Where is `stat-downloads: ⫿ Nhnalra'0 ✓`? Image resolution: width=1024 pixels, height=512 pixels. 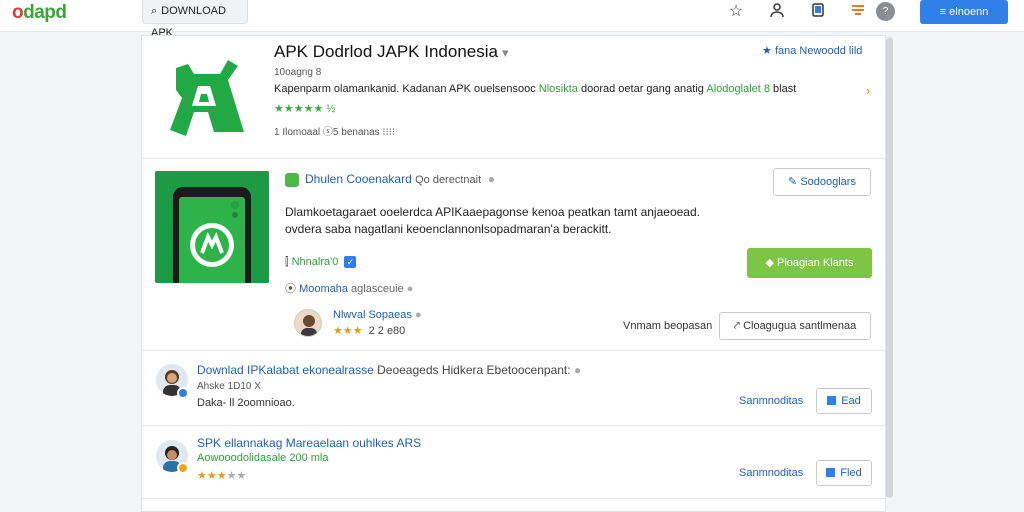 stat-downloads: ⫿ Nhnalra'0 ✓ is located at coordinates (321, 262).